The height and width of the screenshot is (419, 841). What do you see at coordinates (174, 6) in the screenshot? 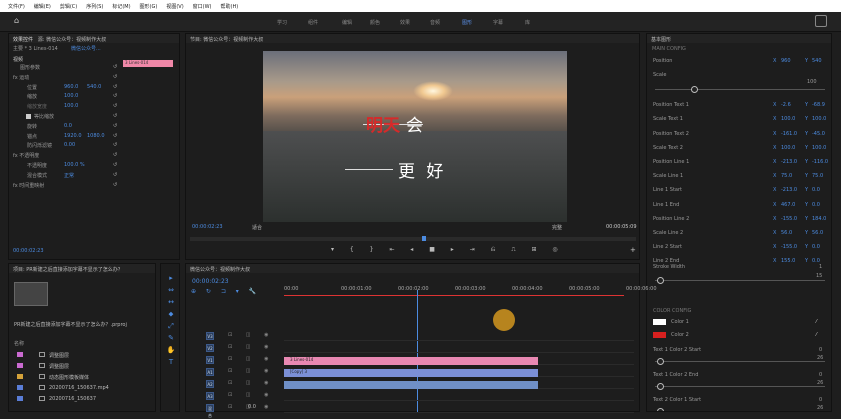
I see `menu-item: 视图(V)` at bounding box center [174, 6].